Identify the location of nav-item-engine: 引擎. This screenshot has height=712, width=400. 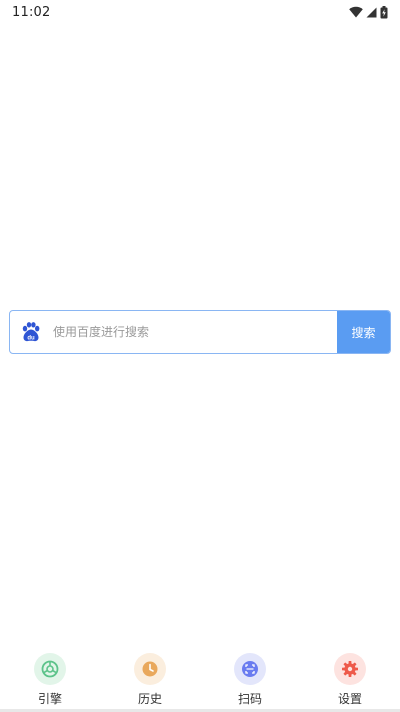
(50, 678).